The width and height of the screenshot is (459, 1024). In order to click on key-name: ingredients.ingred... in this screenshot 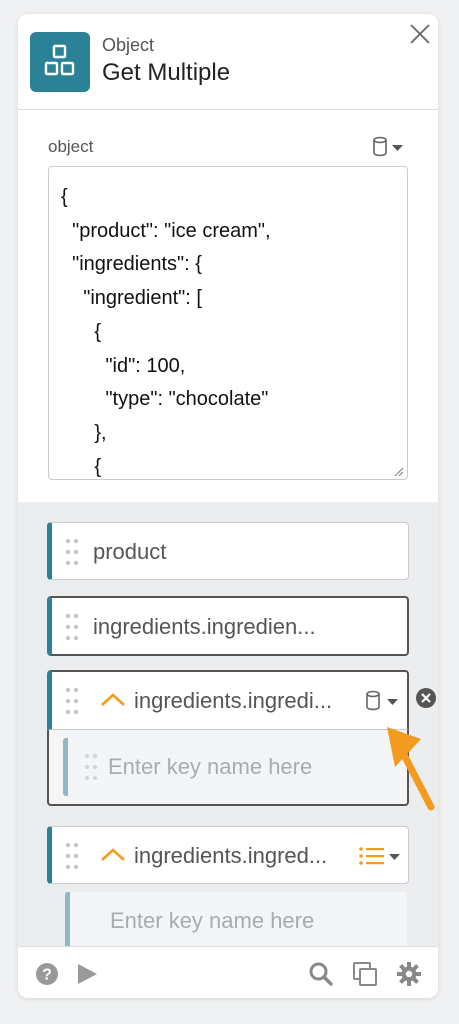, I will do `click(231, 855)`.